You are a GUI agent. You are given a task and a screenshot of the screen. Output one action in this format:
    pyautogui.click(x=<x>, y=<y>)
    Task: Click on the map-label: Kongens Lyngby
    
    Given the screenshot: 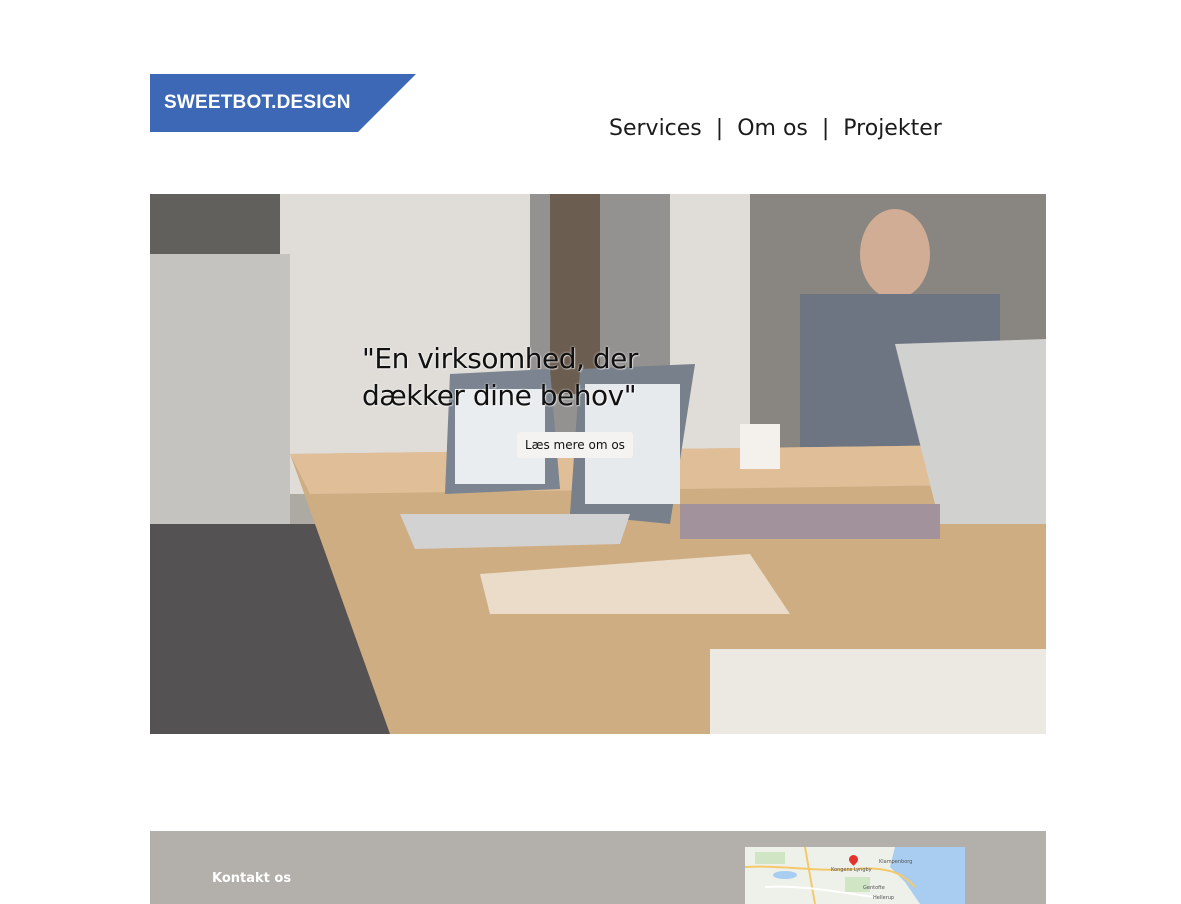 What is the action you would take?
    pyautogui.click(x=851, y=870)
    